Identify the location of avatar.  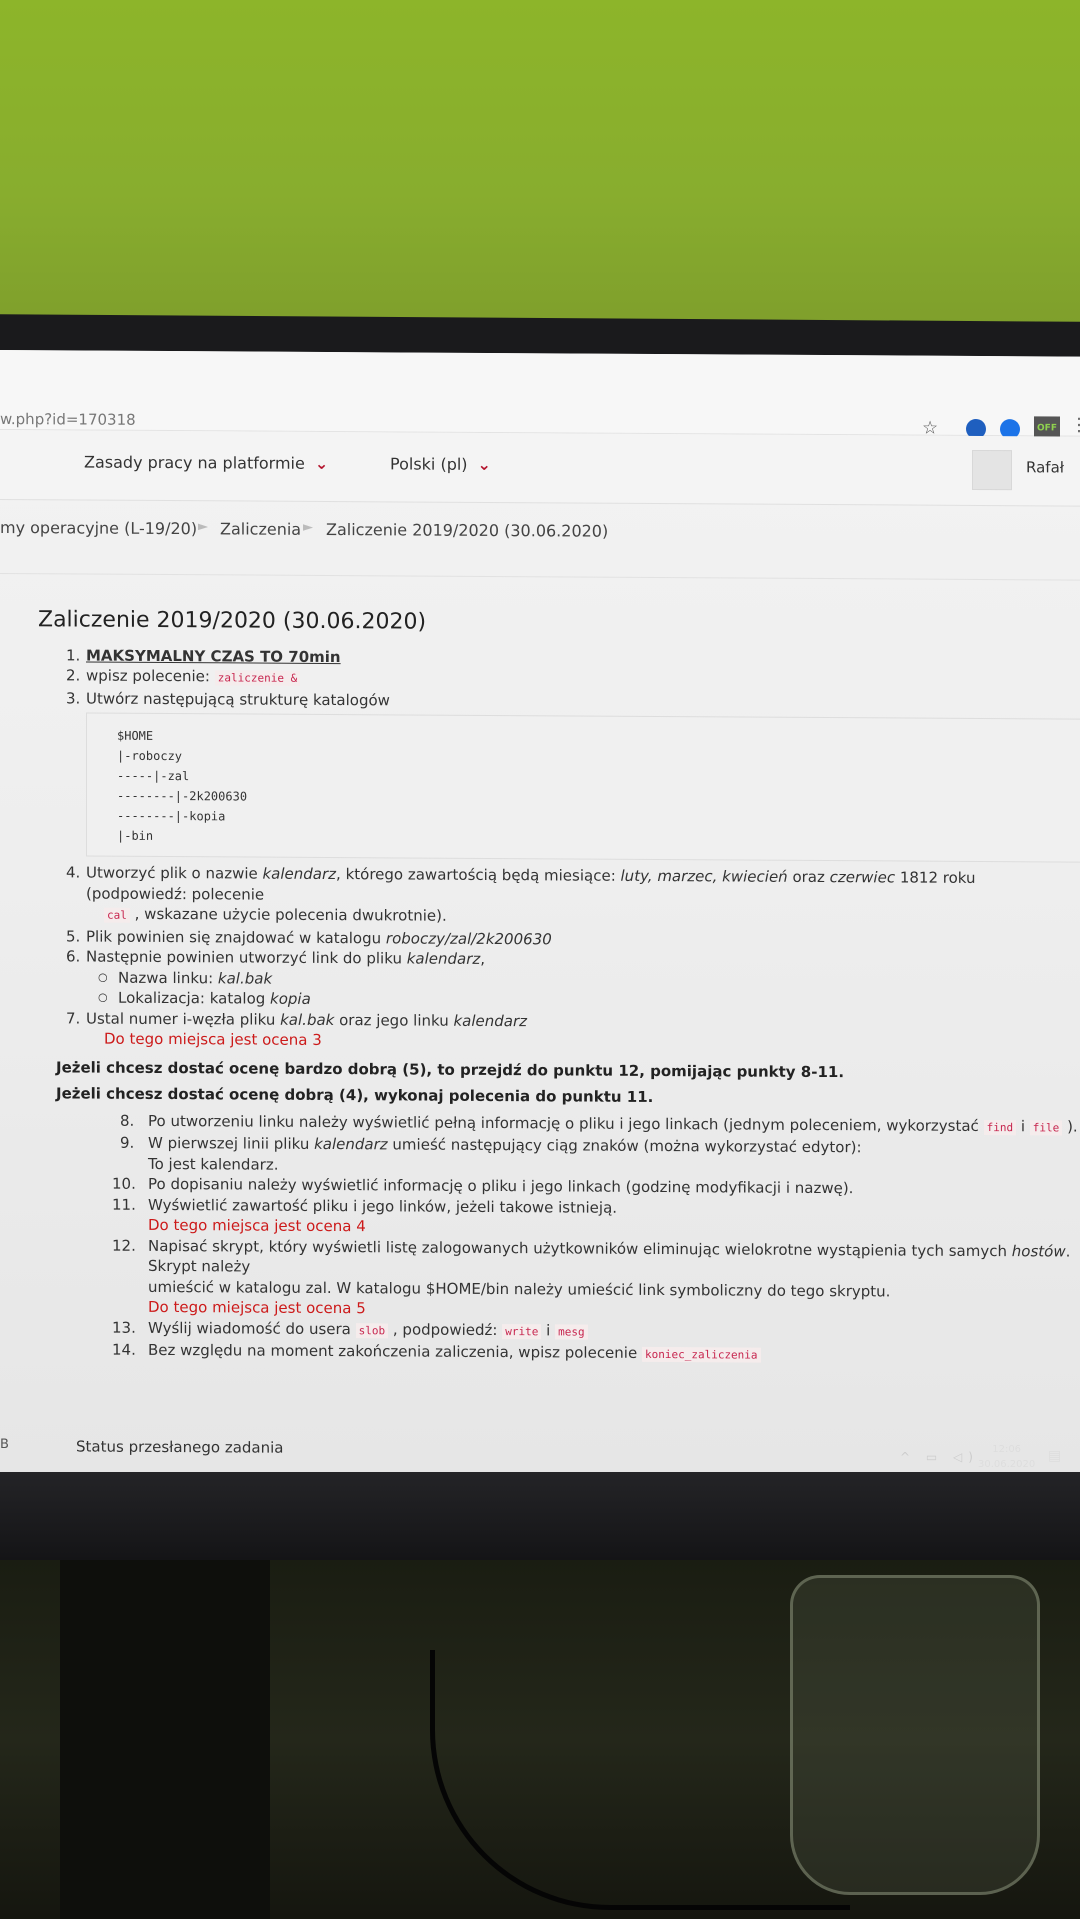
(992, 470).